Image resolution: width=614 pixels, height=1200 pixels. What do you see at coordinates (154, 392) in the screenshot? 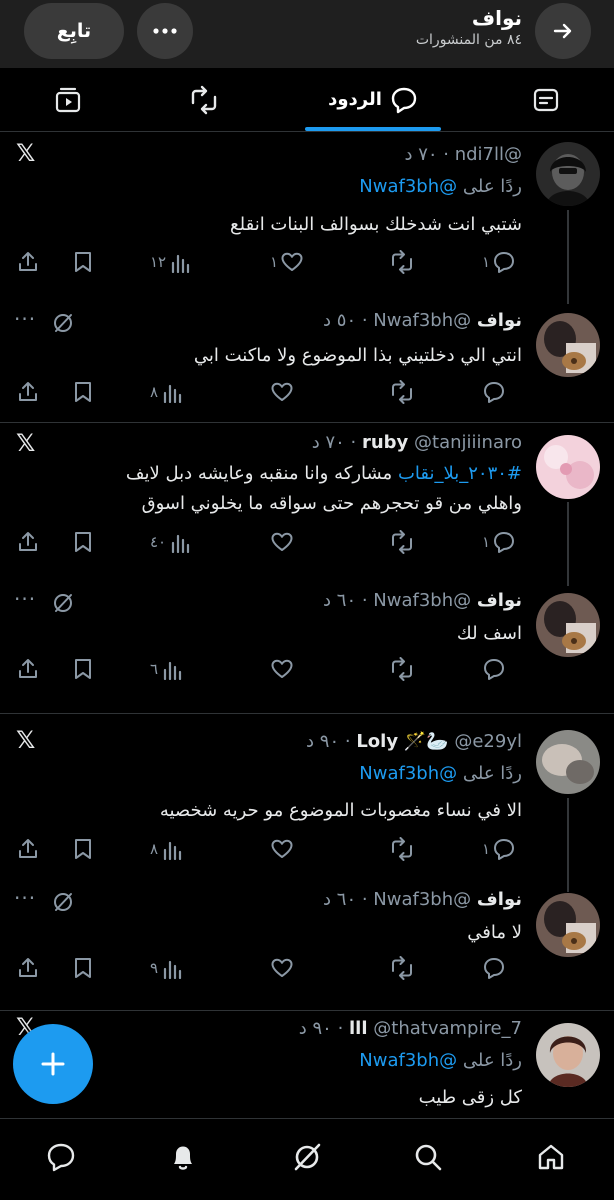
I see `view-count: ٨` at bounding box center [154, 392].